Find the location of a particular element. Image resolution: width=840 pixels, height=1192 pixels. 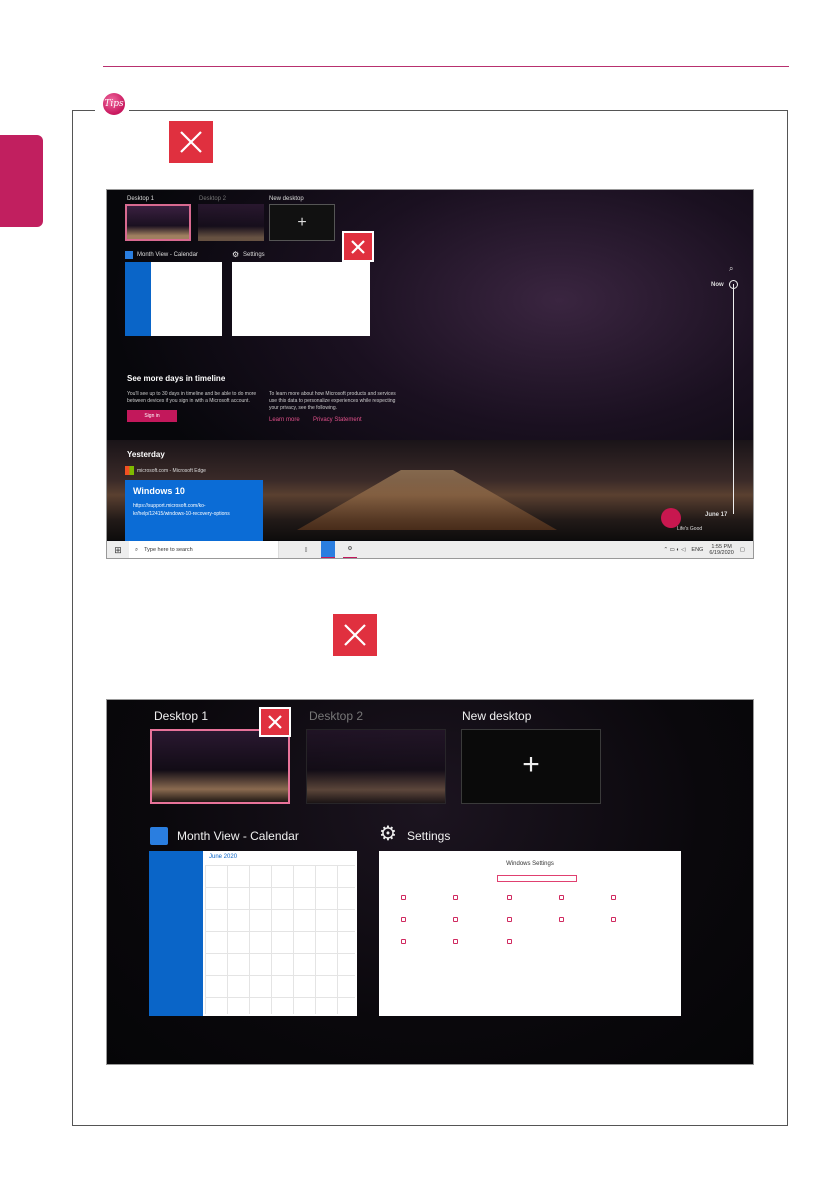

lg-tagline: Life's Good is located at coordinates (690, 529).